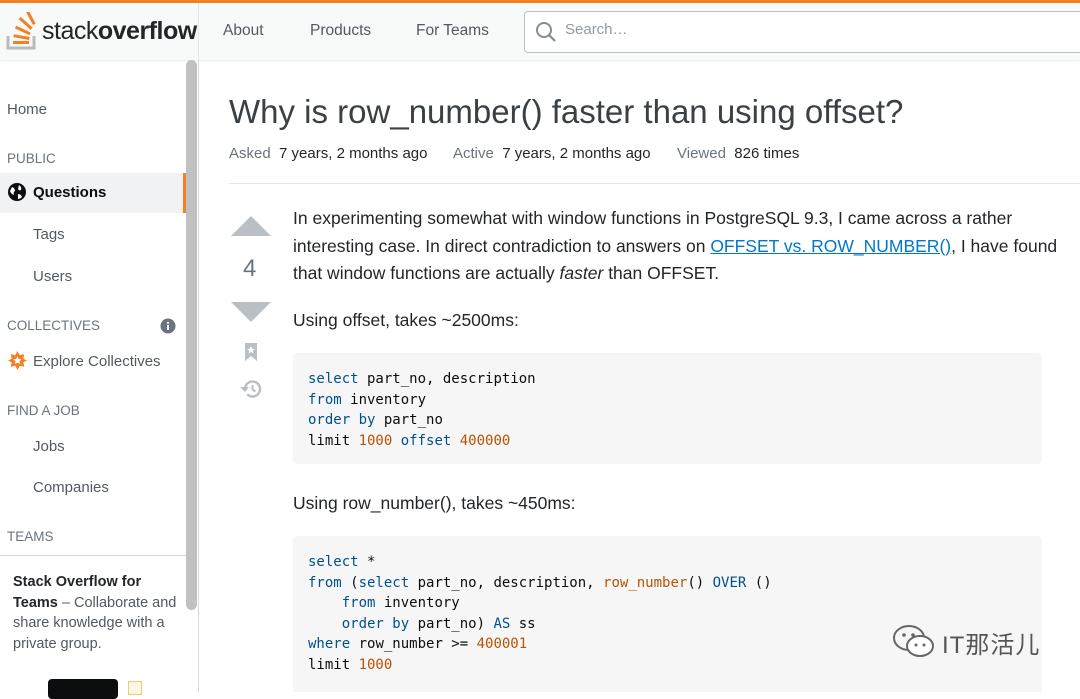  What do you see at coordinates (251, 226) in the screenshot?
I see `upvote-arrow-icon` at bounding box center [251, 226].